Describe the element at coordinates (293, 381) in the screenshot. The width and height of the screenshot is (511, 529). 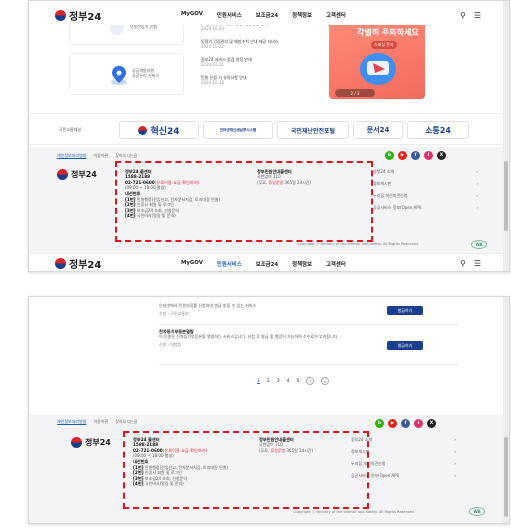
I see `pagination: 1 2 3 4 5 › »` at that location.